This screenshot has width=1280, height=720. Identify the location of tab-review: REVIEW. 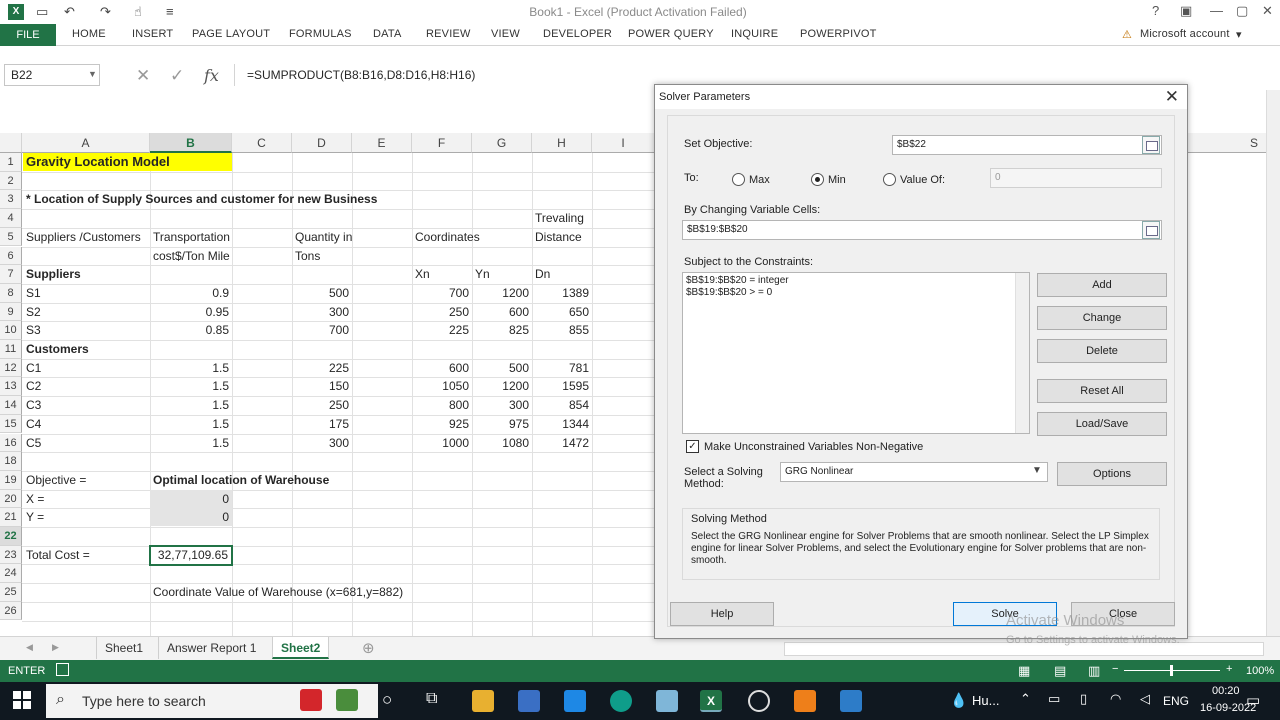
(448, 34).